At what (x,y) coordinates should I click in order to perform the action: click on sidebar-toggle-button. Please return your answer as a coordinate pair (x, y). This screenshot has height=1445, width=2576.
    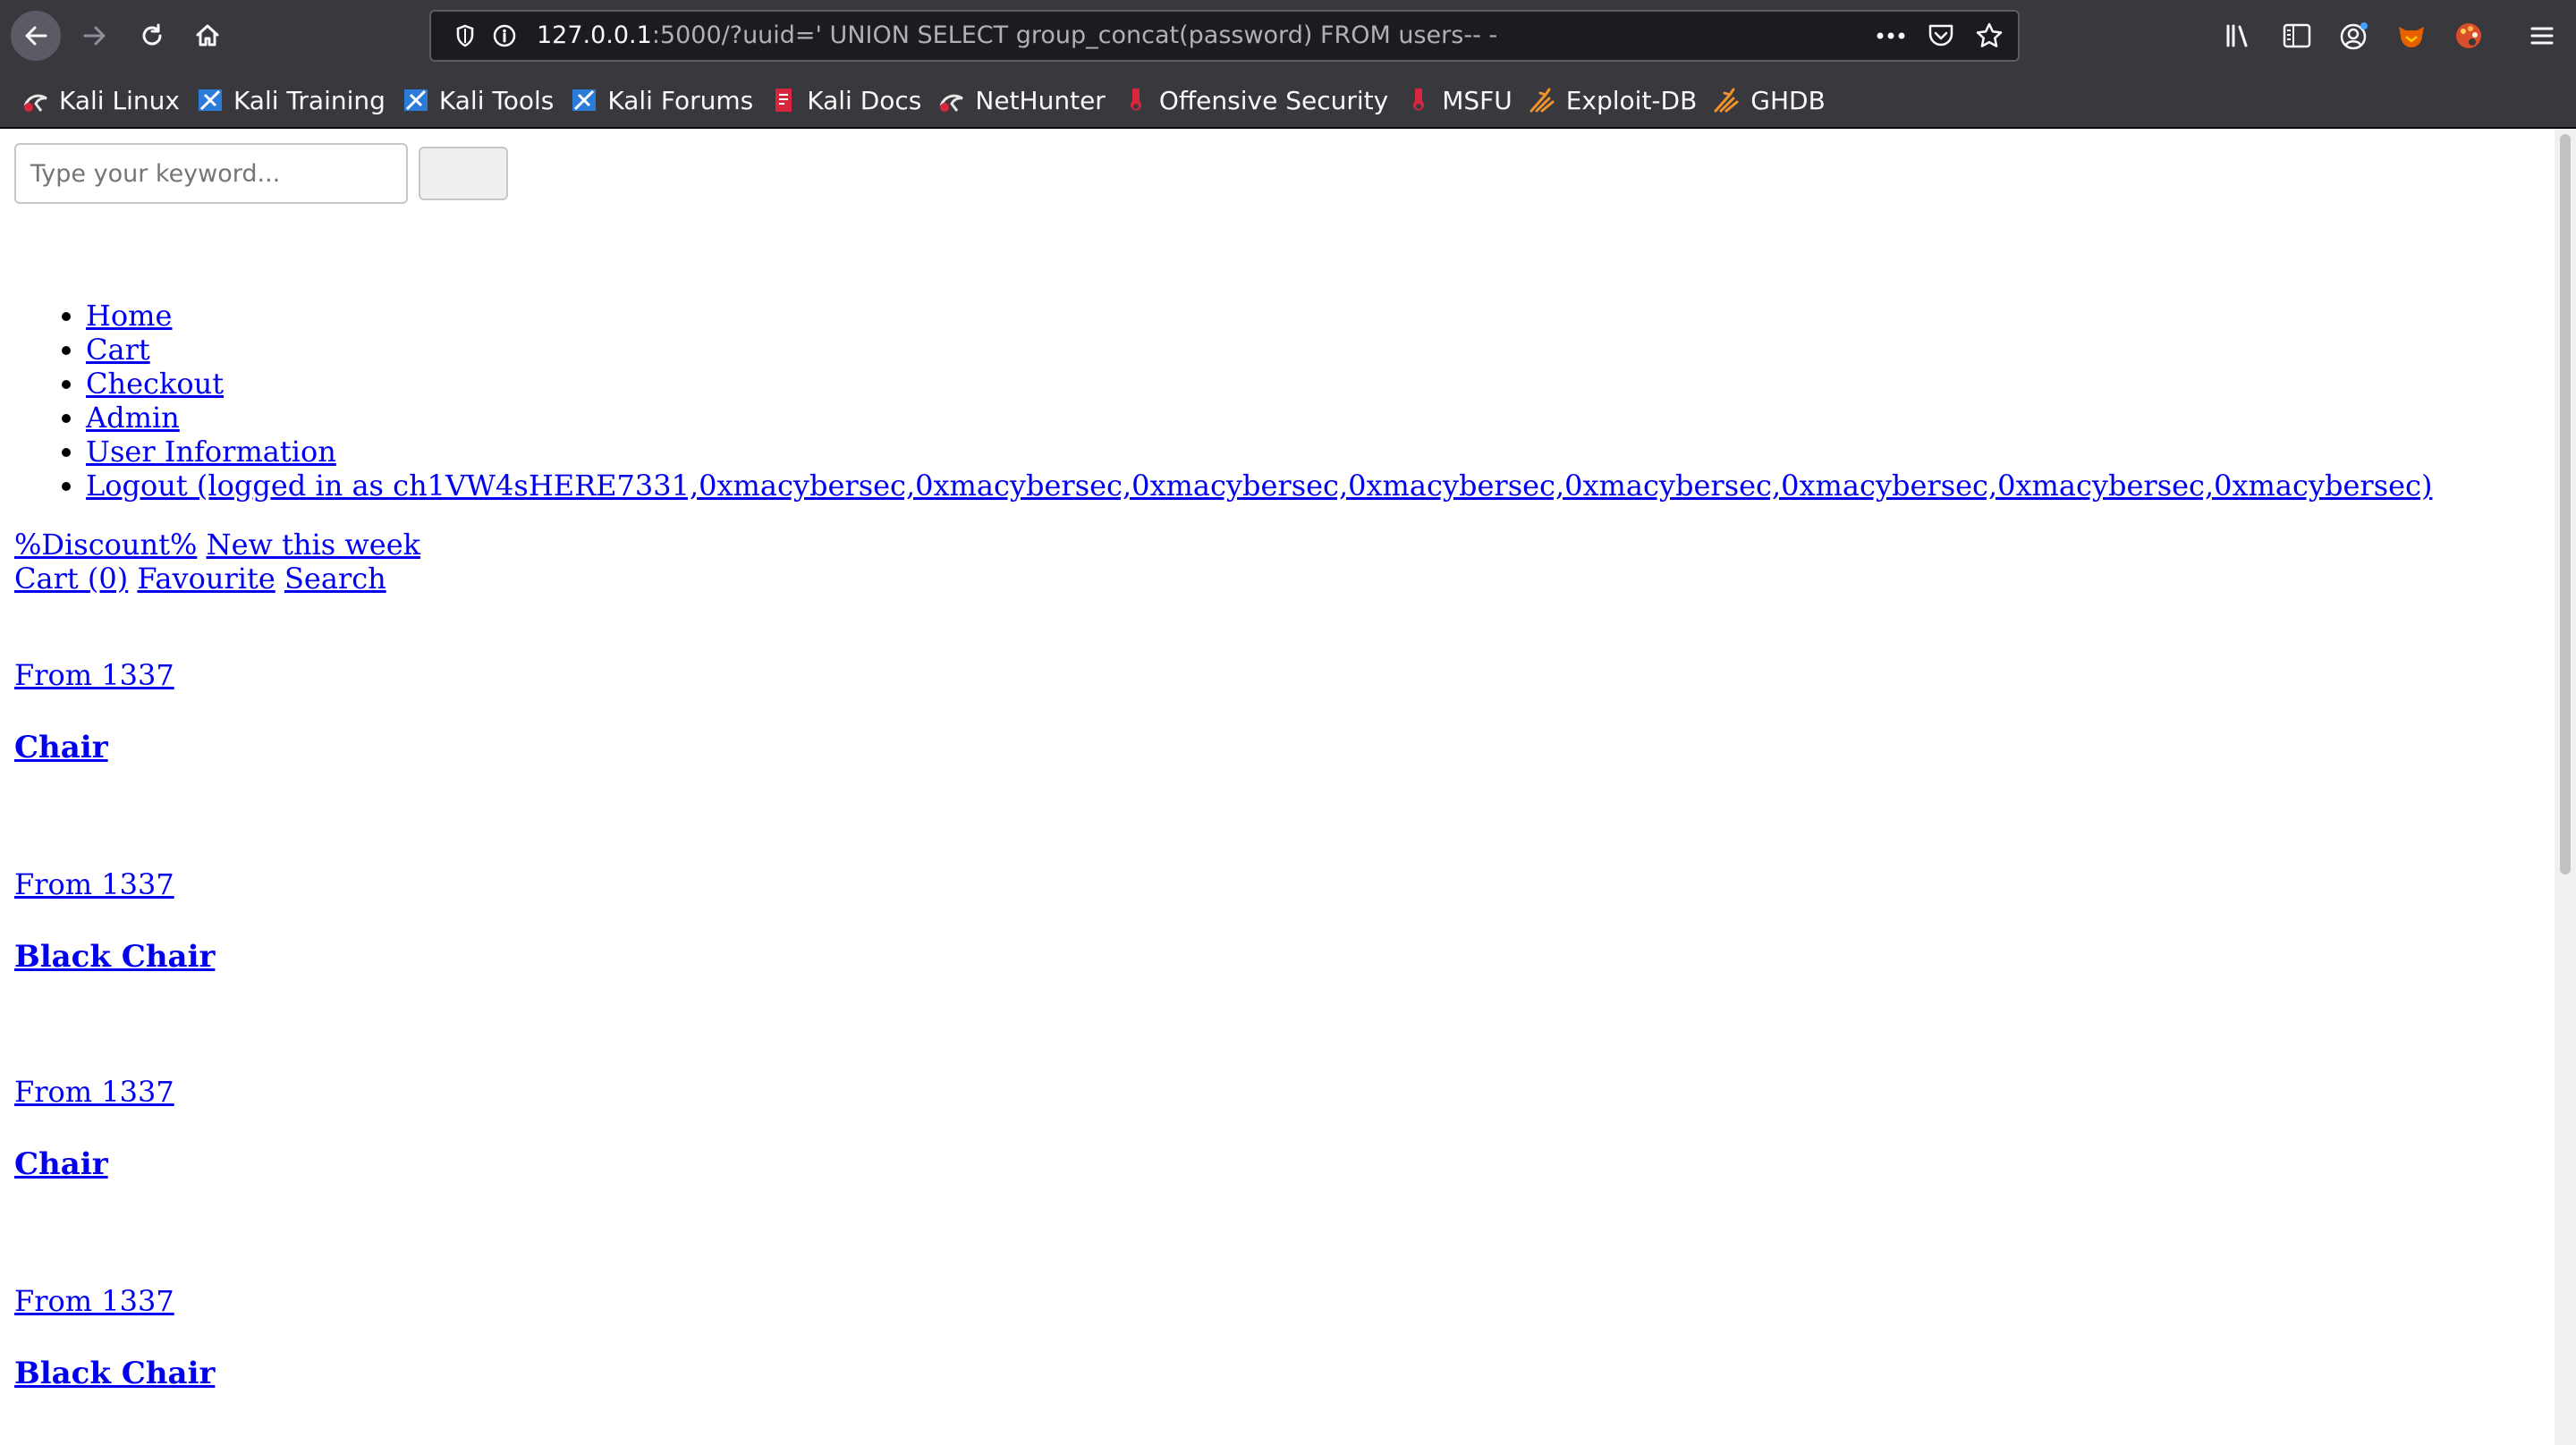
    Looking at the image, I should click on (2297, 36).